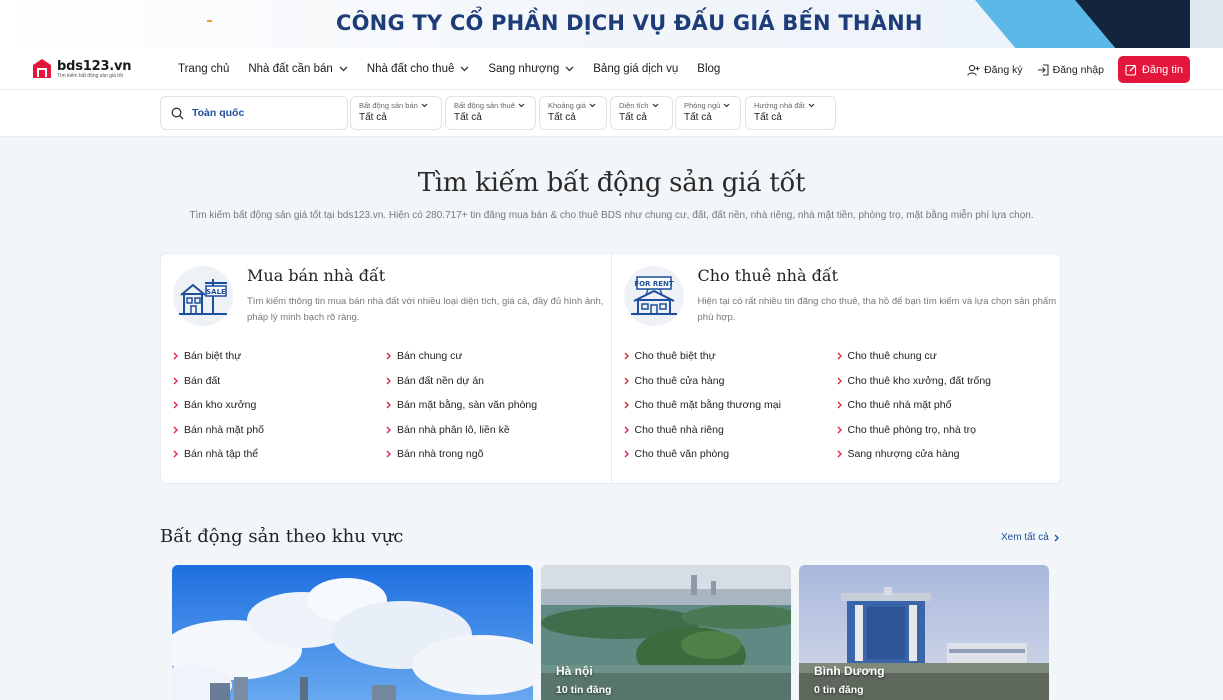 The height and width of the screenshot is (700, 1223). Describe the element at coordinates (790, 113) in the screenshot. I see `filter-direction: Hướng nhà đất Tất cả` at that location.